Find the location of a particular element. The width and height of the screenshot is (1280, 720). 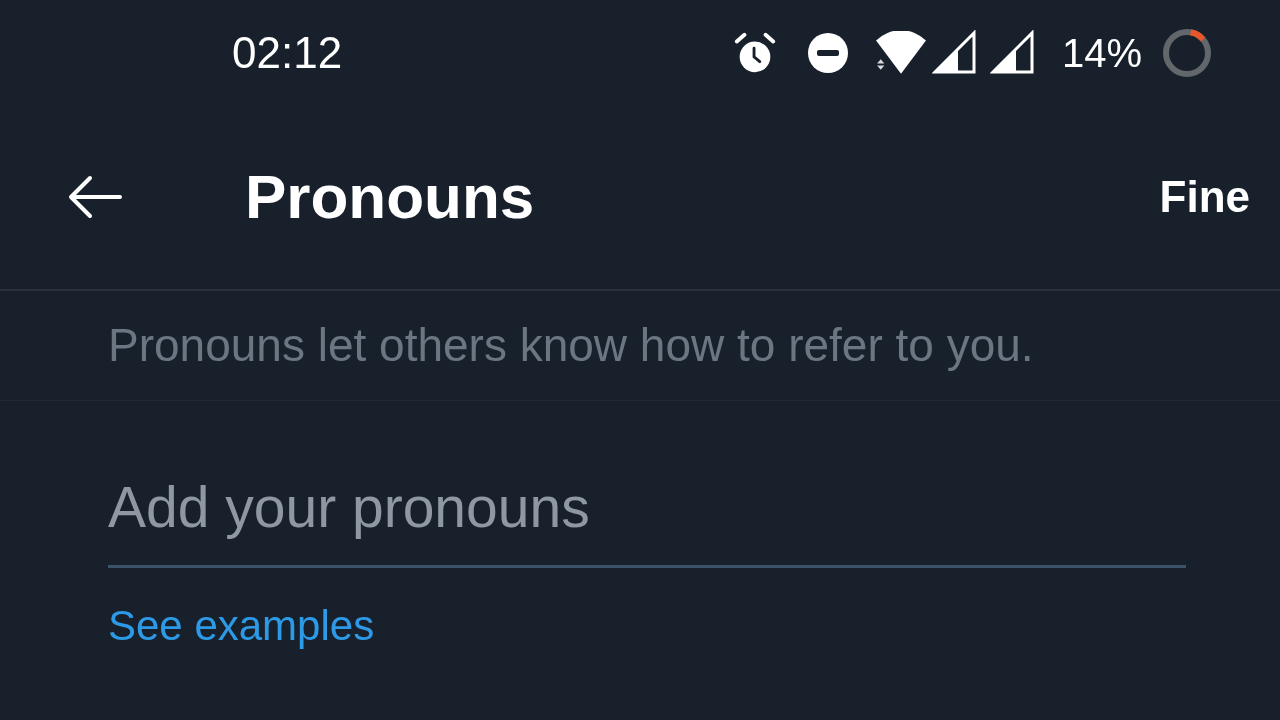

back-arrow-icon is located at coordinates (95, 197).